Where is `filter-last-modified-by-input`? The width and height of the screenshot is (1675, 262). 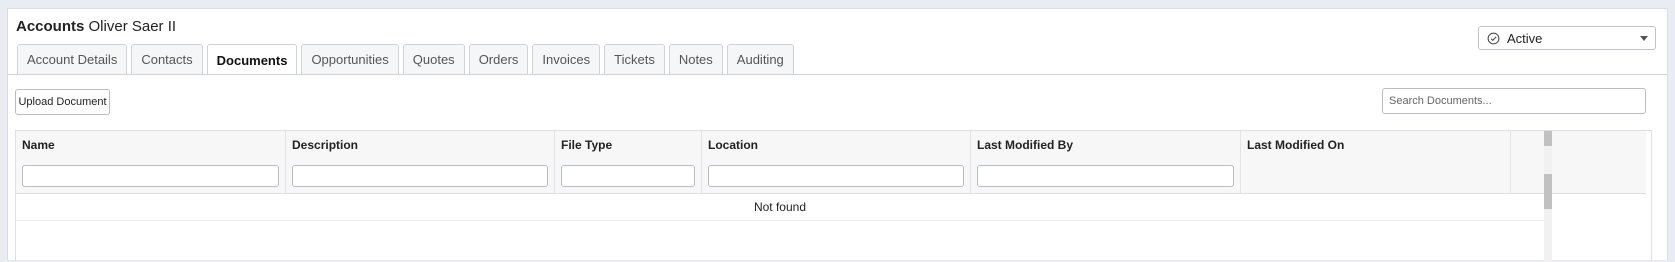
filter-last-modified-by-input is located at coordinates (1105, 175).